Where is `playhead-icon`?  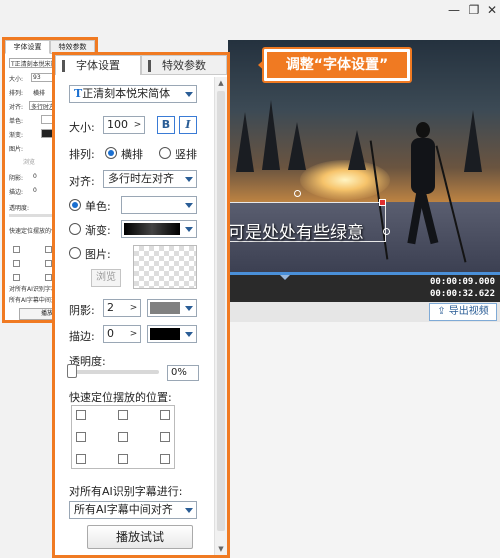 playhead-icon is located at coordinates (285, 277).